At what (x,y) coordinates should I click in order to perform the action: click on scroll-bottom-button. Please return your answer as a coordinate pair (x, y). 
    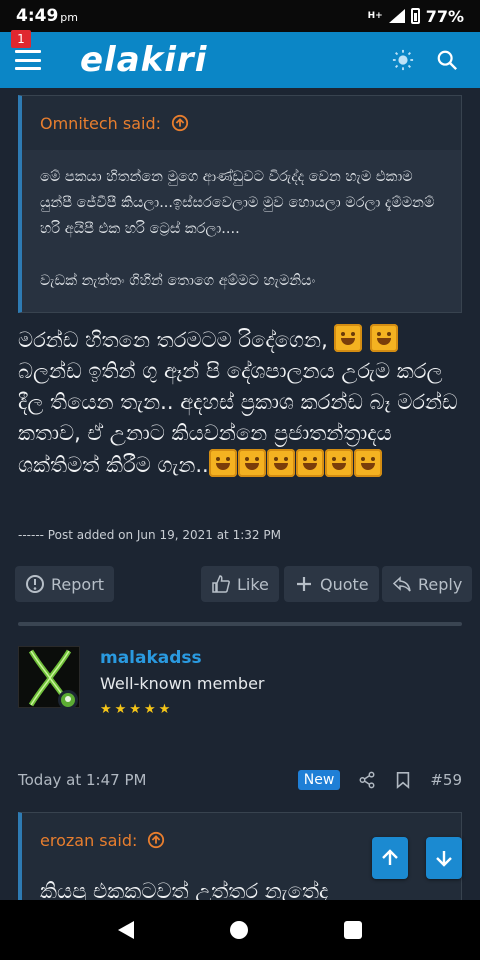
    Looking at the image, I should click on (444, 858).